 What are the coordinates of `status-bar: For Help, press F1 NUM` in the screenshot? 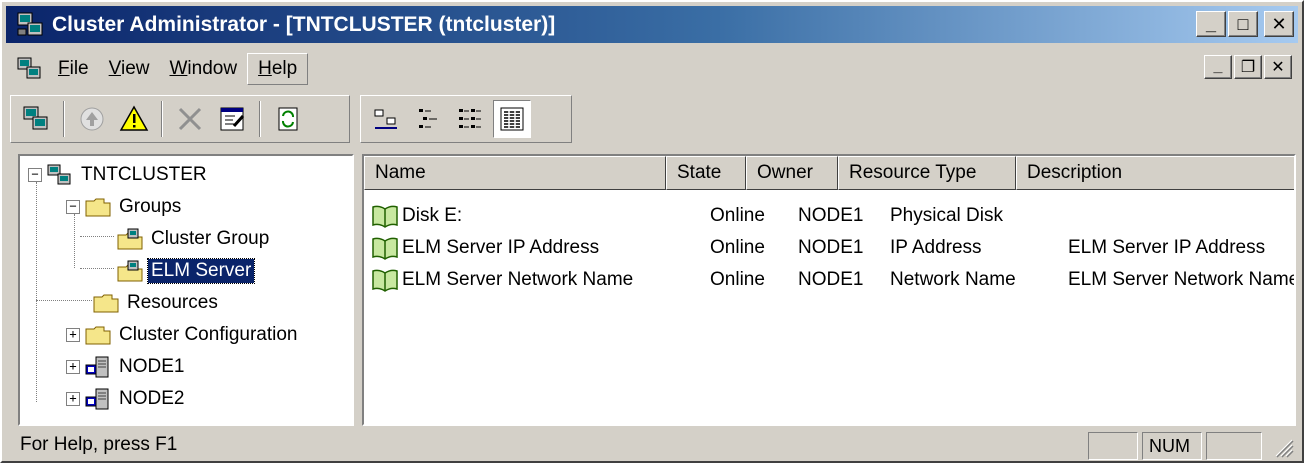 It's located at (652, 445).